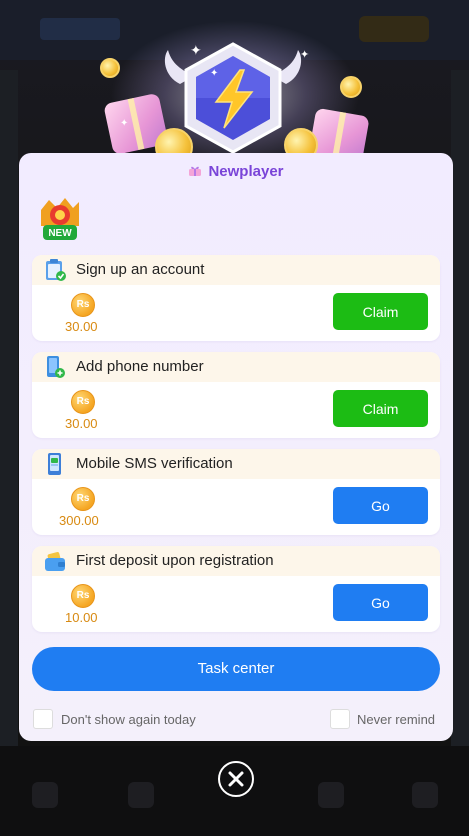  Describe the element at coordinates (236, 669) in the screenshot. I see `task-center-button: Task center` at that location.